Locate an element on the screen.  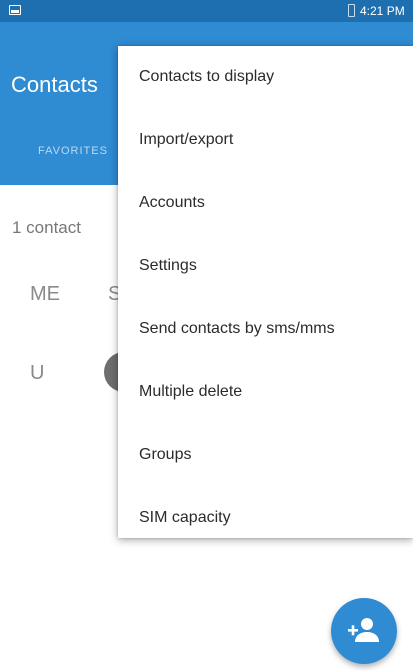
contact-count: 1 contact is located at coordinates (46, 227).